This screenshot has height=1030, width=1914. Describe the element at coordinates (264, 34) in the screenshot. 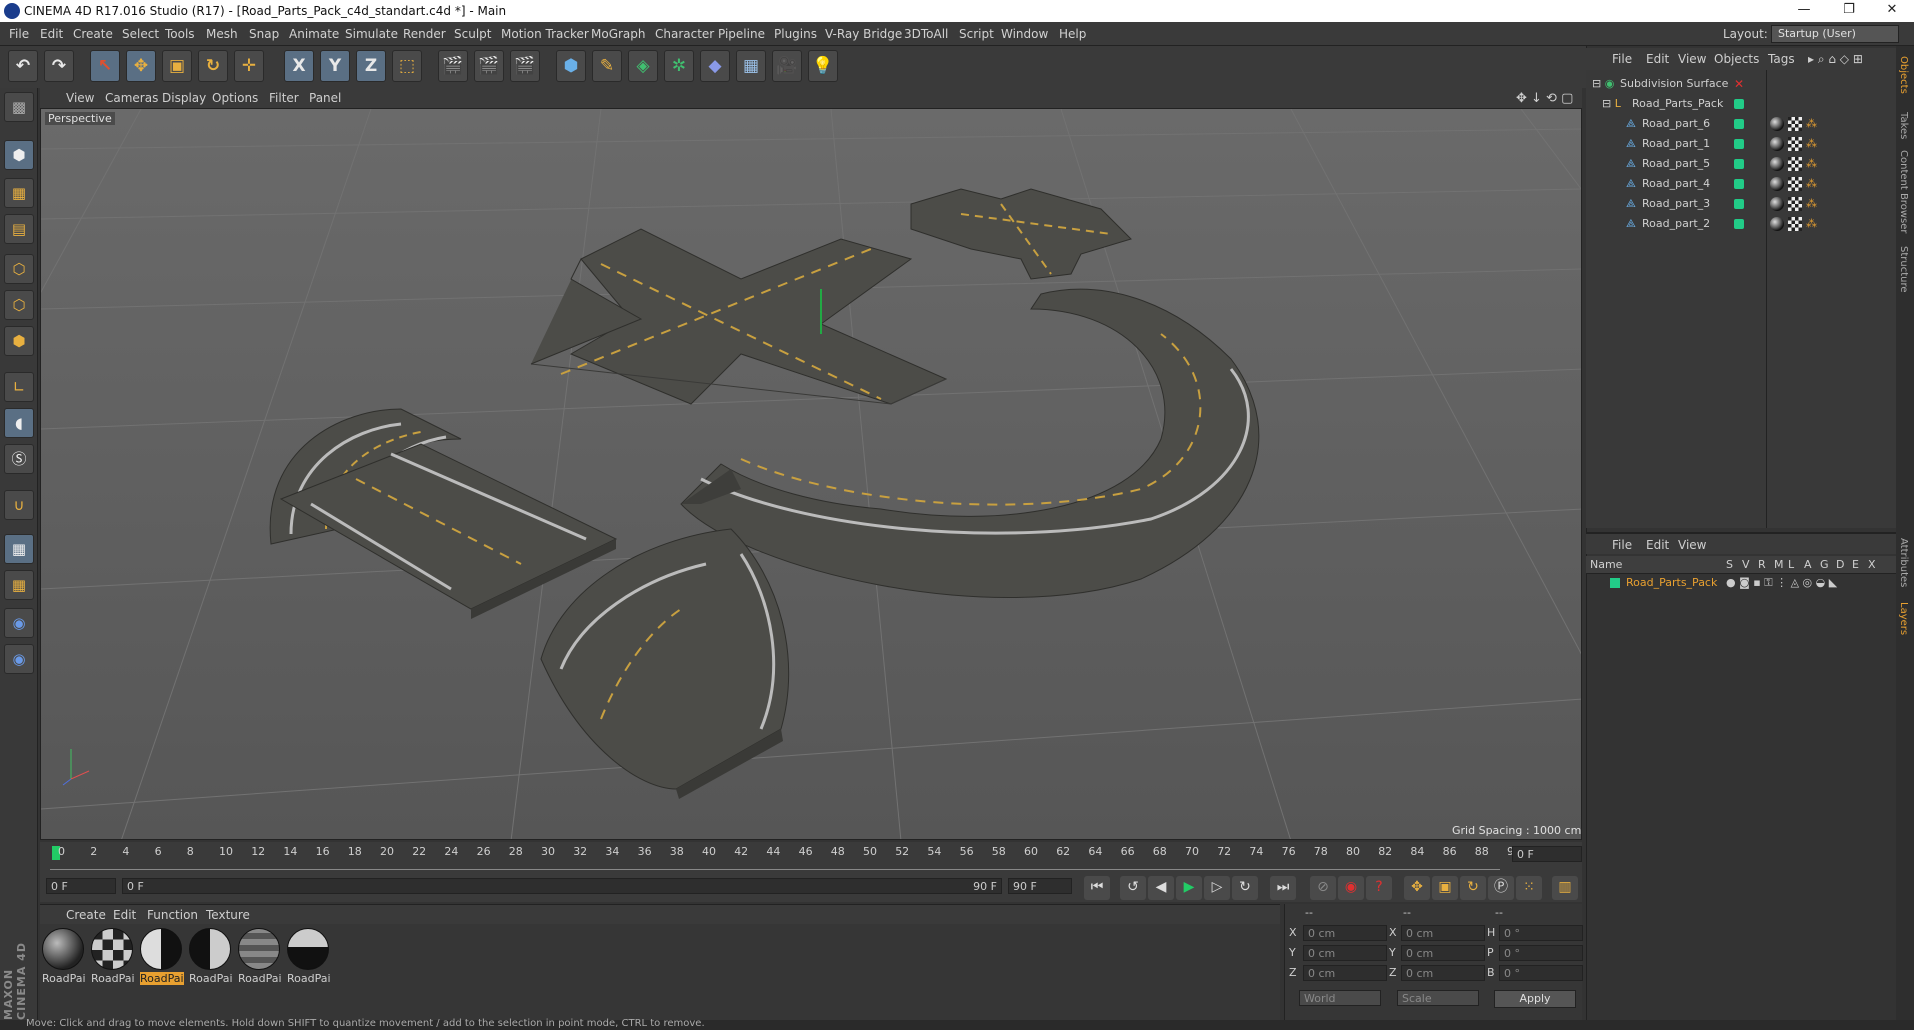

I see `menu-snap: Snap` at that location.